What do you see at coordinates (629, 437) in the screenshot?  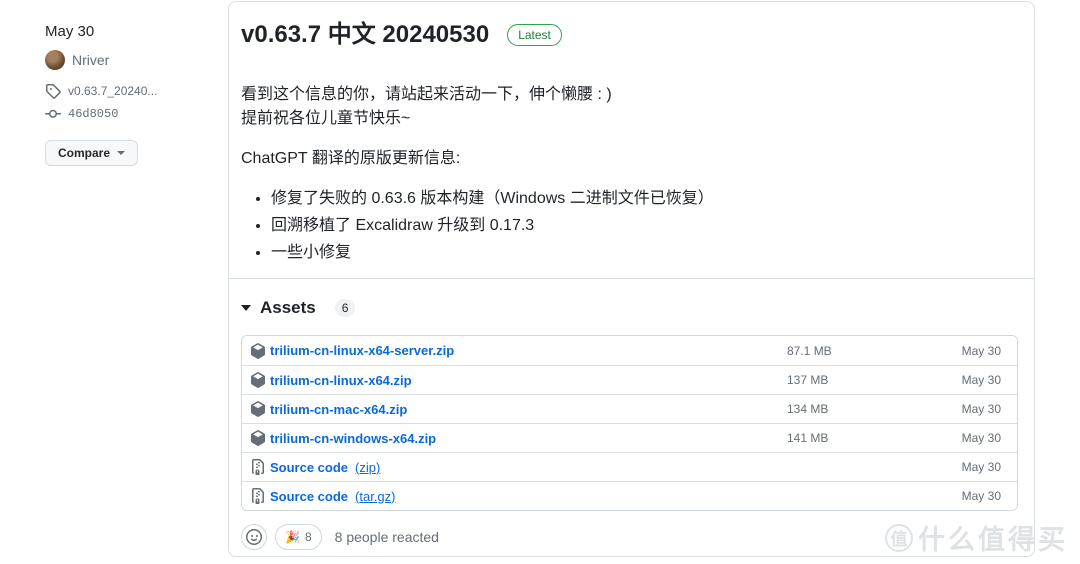 I see `asset-row: trilium-cn-windows-x64.zip 141 MB May 30` at bounding box center [629, 437].